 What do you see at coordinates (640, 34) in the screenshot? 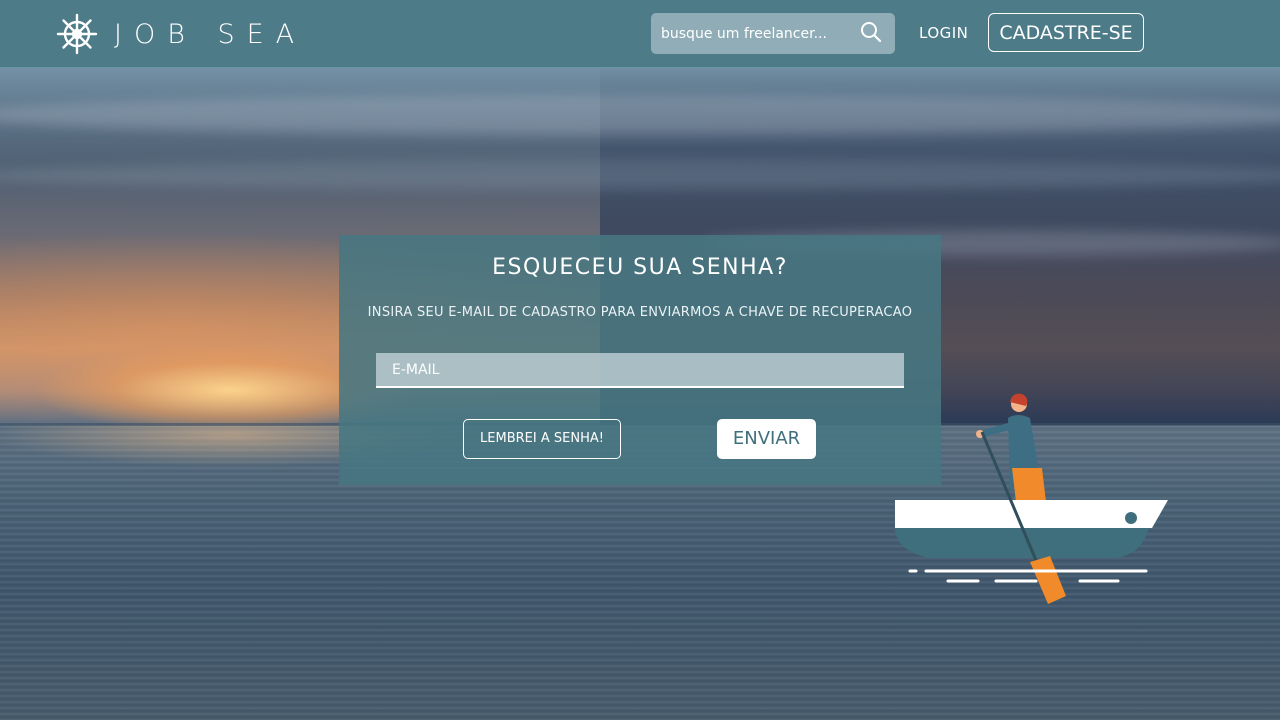
I see `top-navbar: JOB SEA LOGIN CADASTRE-SE` at bounding box center [640, 34].